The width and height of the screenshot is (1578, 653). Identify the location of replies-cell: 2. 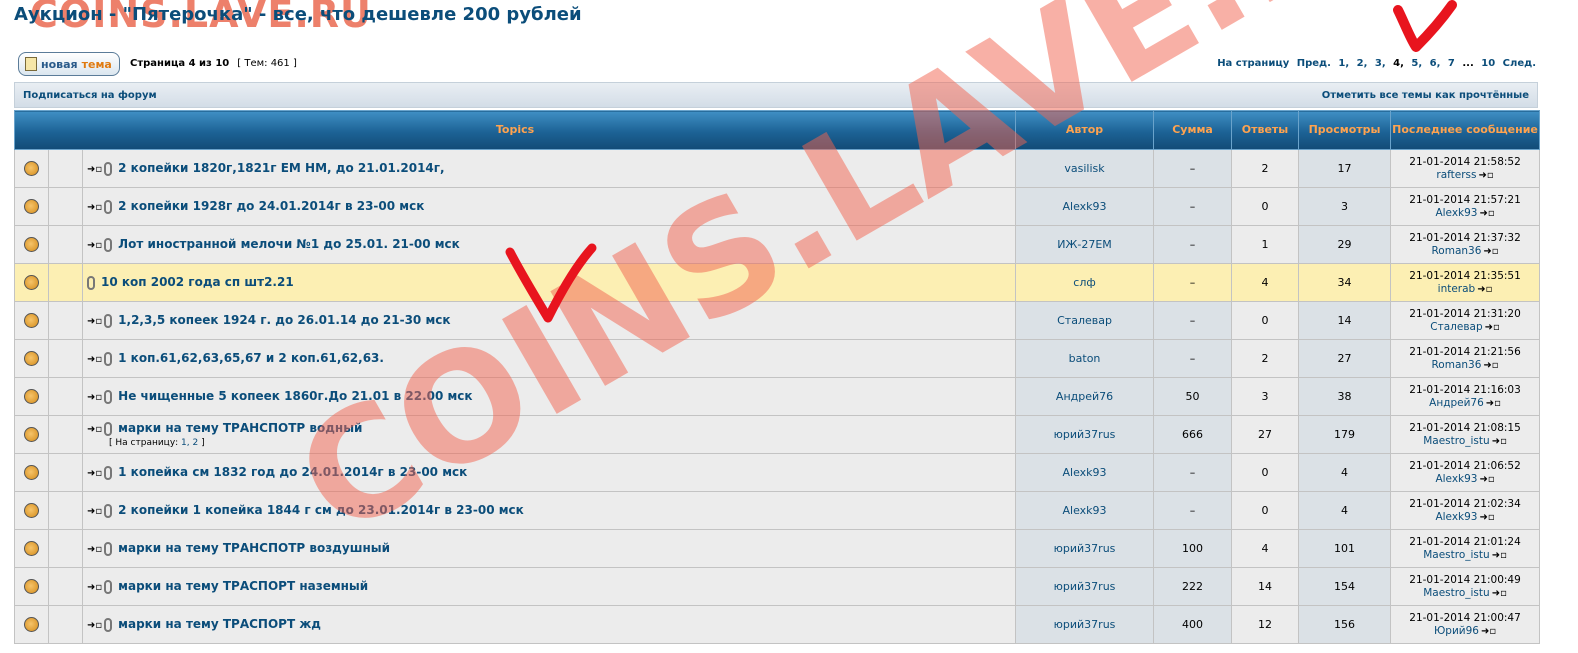
(1265, 358).